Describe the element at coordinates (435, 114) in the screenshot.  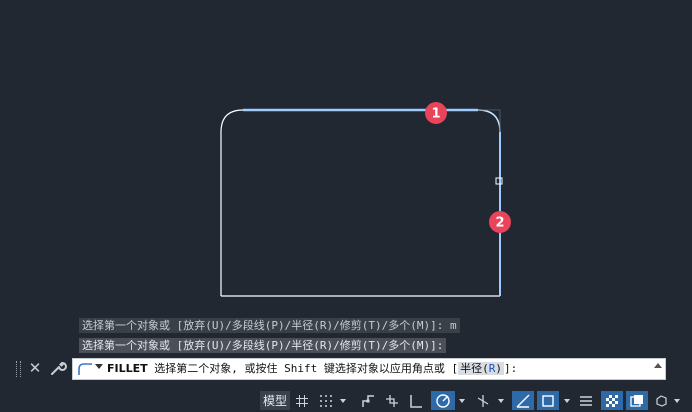
I see `marker-1-label: 1` at that location.